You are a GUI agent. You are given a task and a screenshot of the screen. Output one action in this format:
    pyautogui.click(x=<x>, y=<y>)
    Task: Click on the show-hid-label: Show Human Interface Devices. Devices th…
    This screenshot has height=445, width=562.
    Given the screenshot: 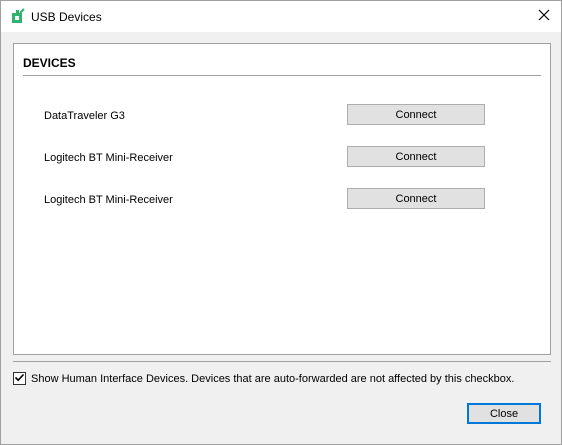 What is the action you would take?
    pyautogui.click(x=272, y=379)
    